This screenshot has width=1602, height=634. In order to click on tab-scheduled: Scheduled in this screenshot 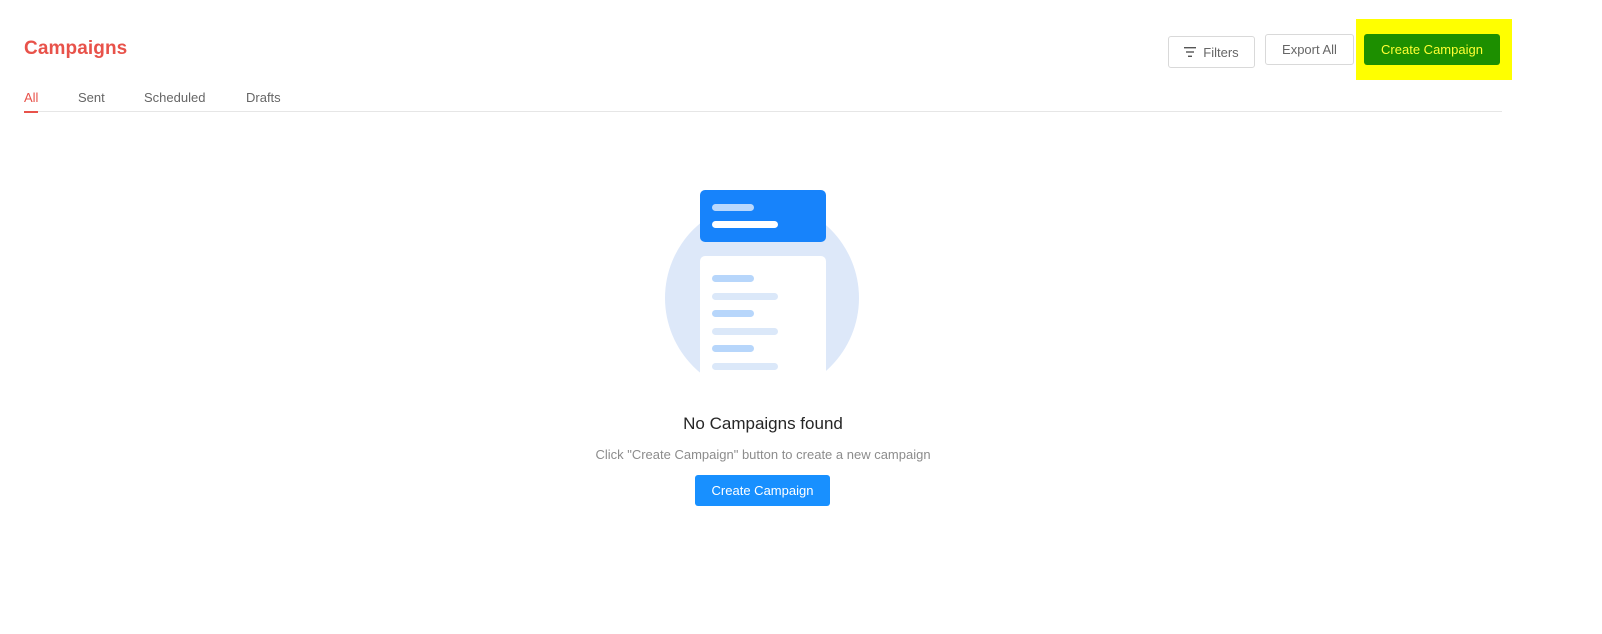, I will do `click(174, 101)`.